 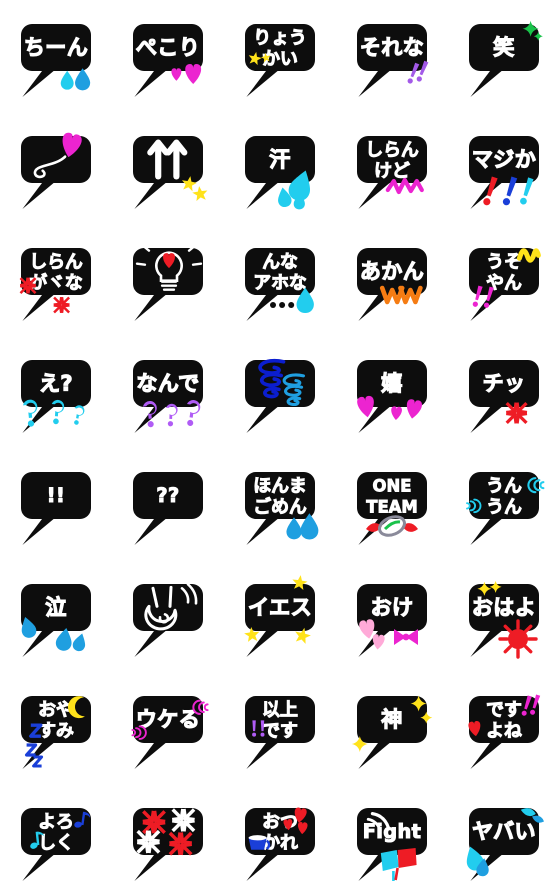 I want to click on emoji-sticker: ちーん, so click(x=56, y=56).